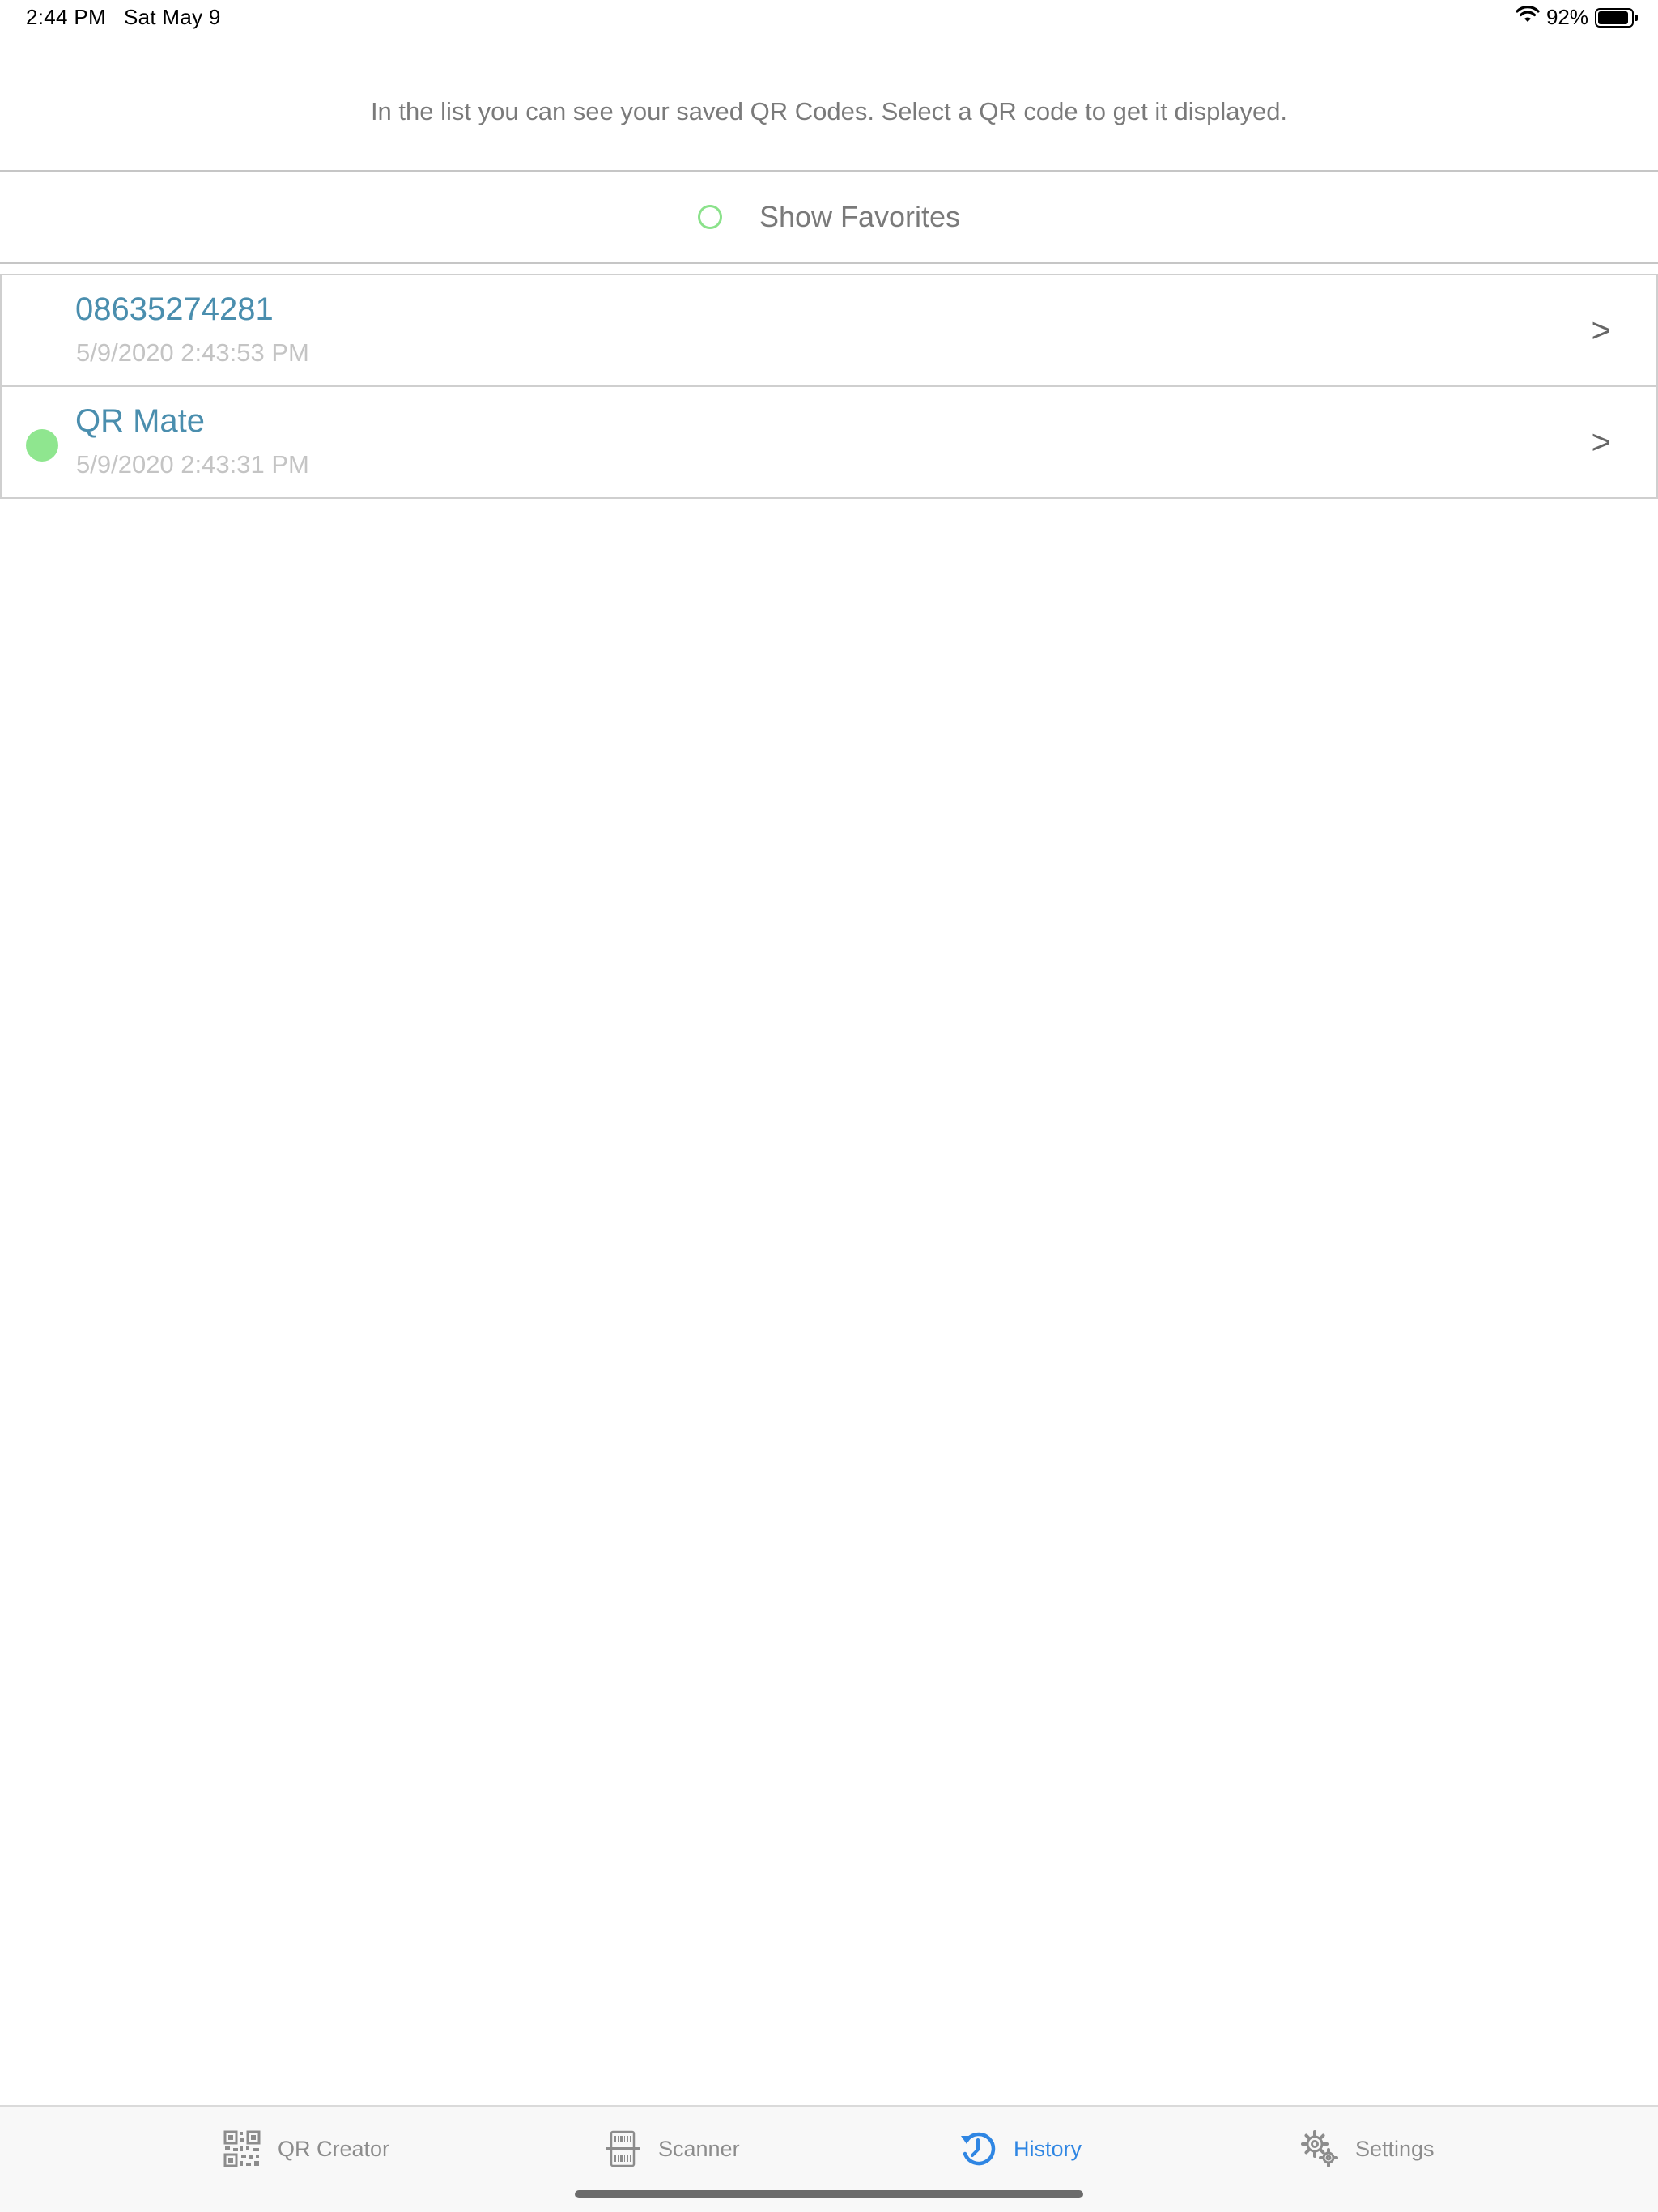 This screenshot has height=2212, width=1658. What do you see at coordinates (829, 263) in the screenshot?
I see `favorites-divider` at bounding box center [829, 263].